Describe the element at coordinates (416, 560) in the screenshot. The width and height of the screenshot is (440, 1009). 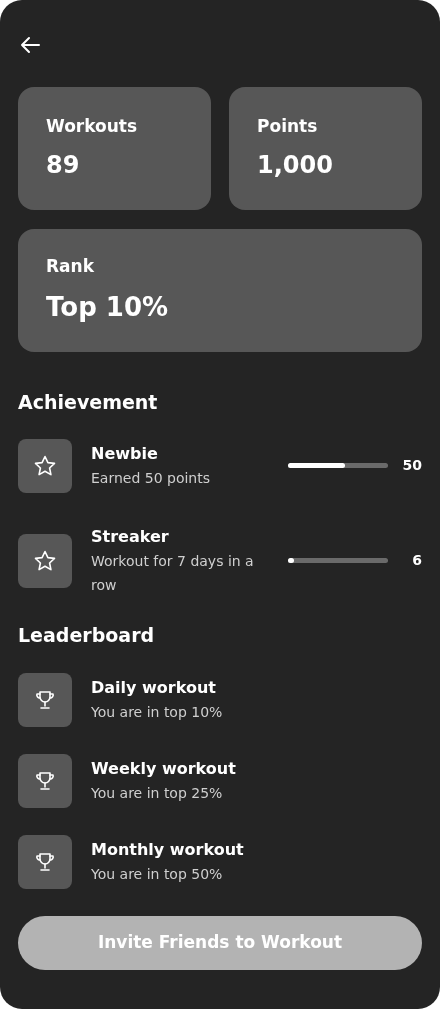
I see `progress-reading: 6` at that location.